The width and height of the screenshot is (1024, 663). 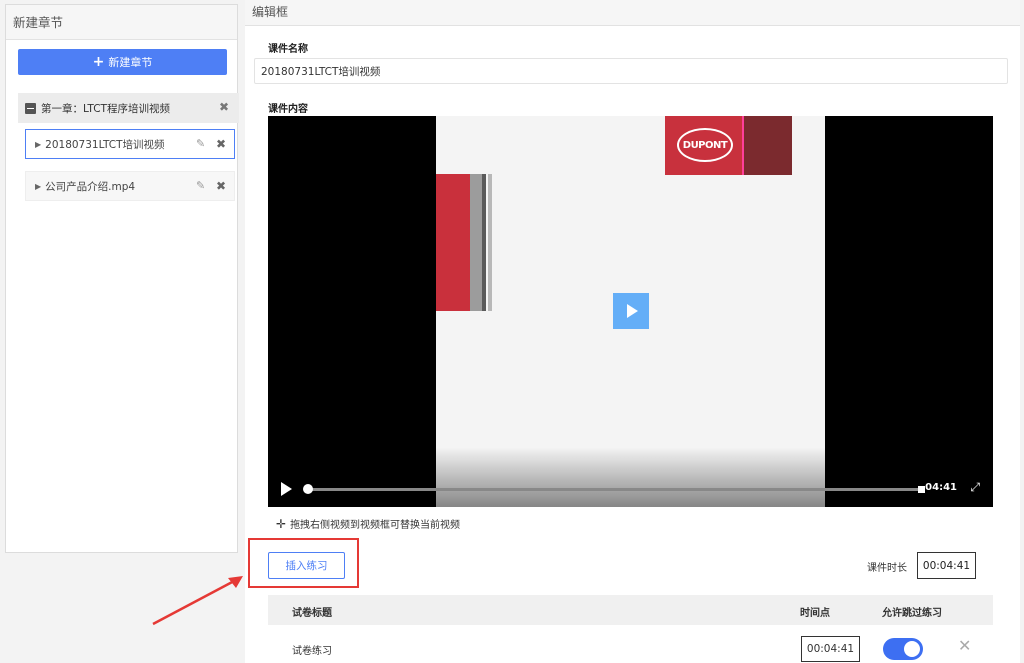 What do you see at coordinates (30, 108) in the screenshot?
I see `collapse-icon` at bounding box center [30, 108].